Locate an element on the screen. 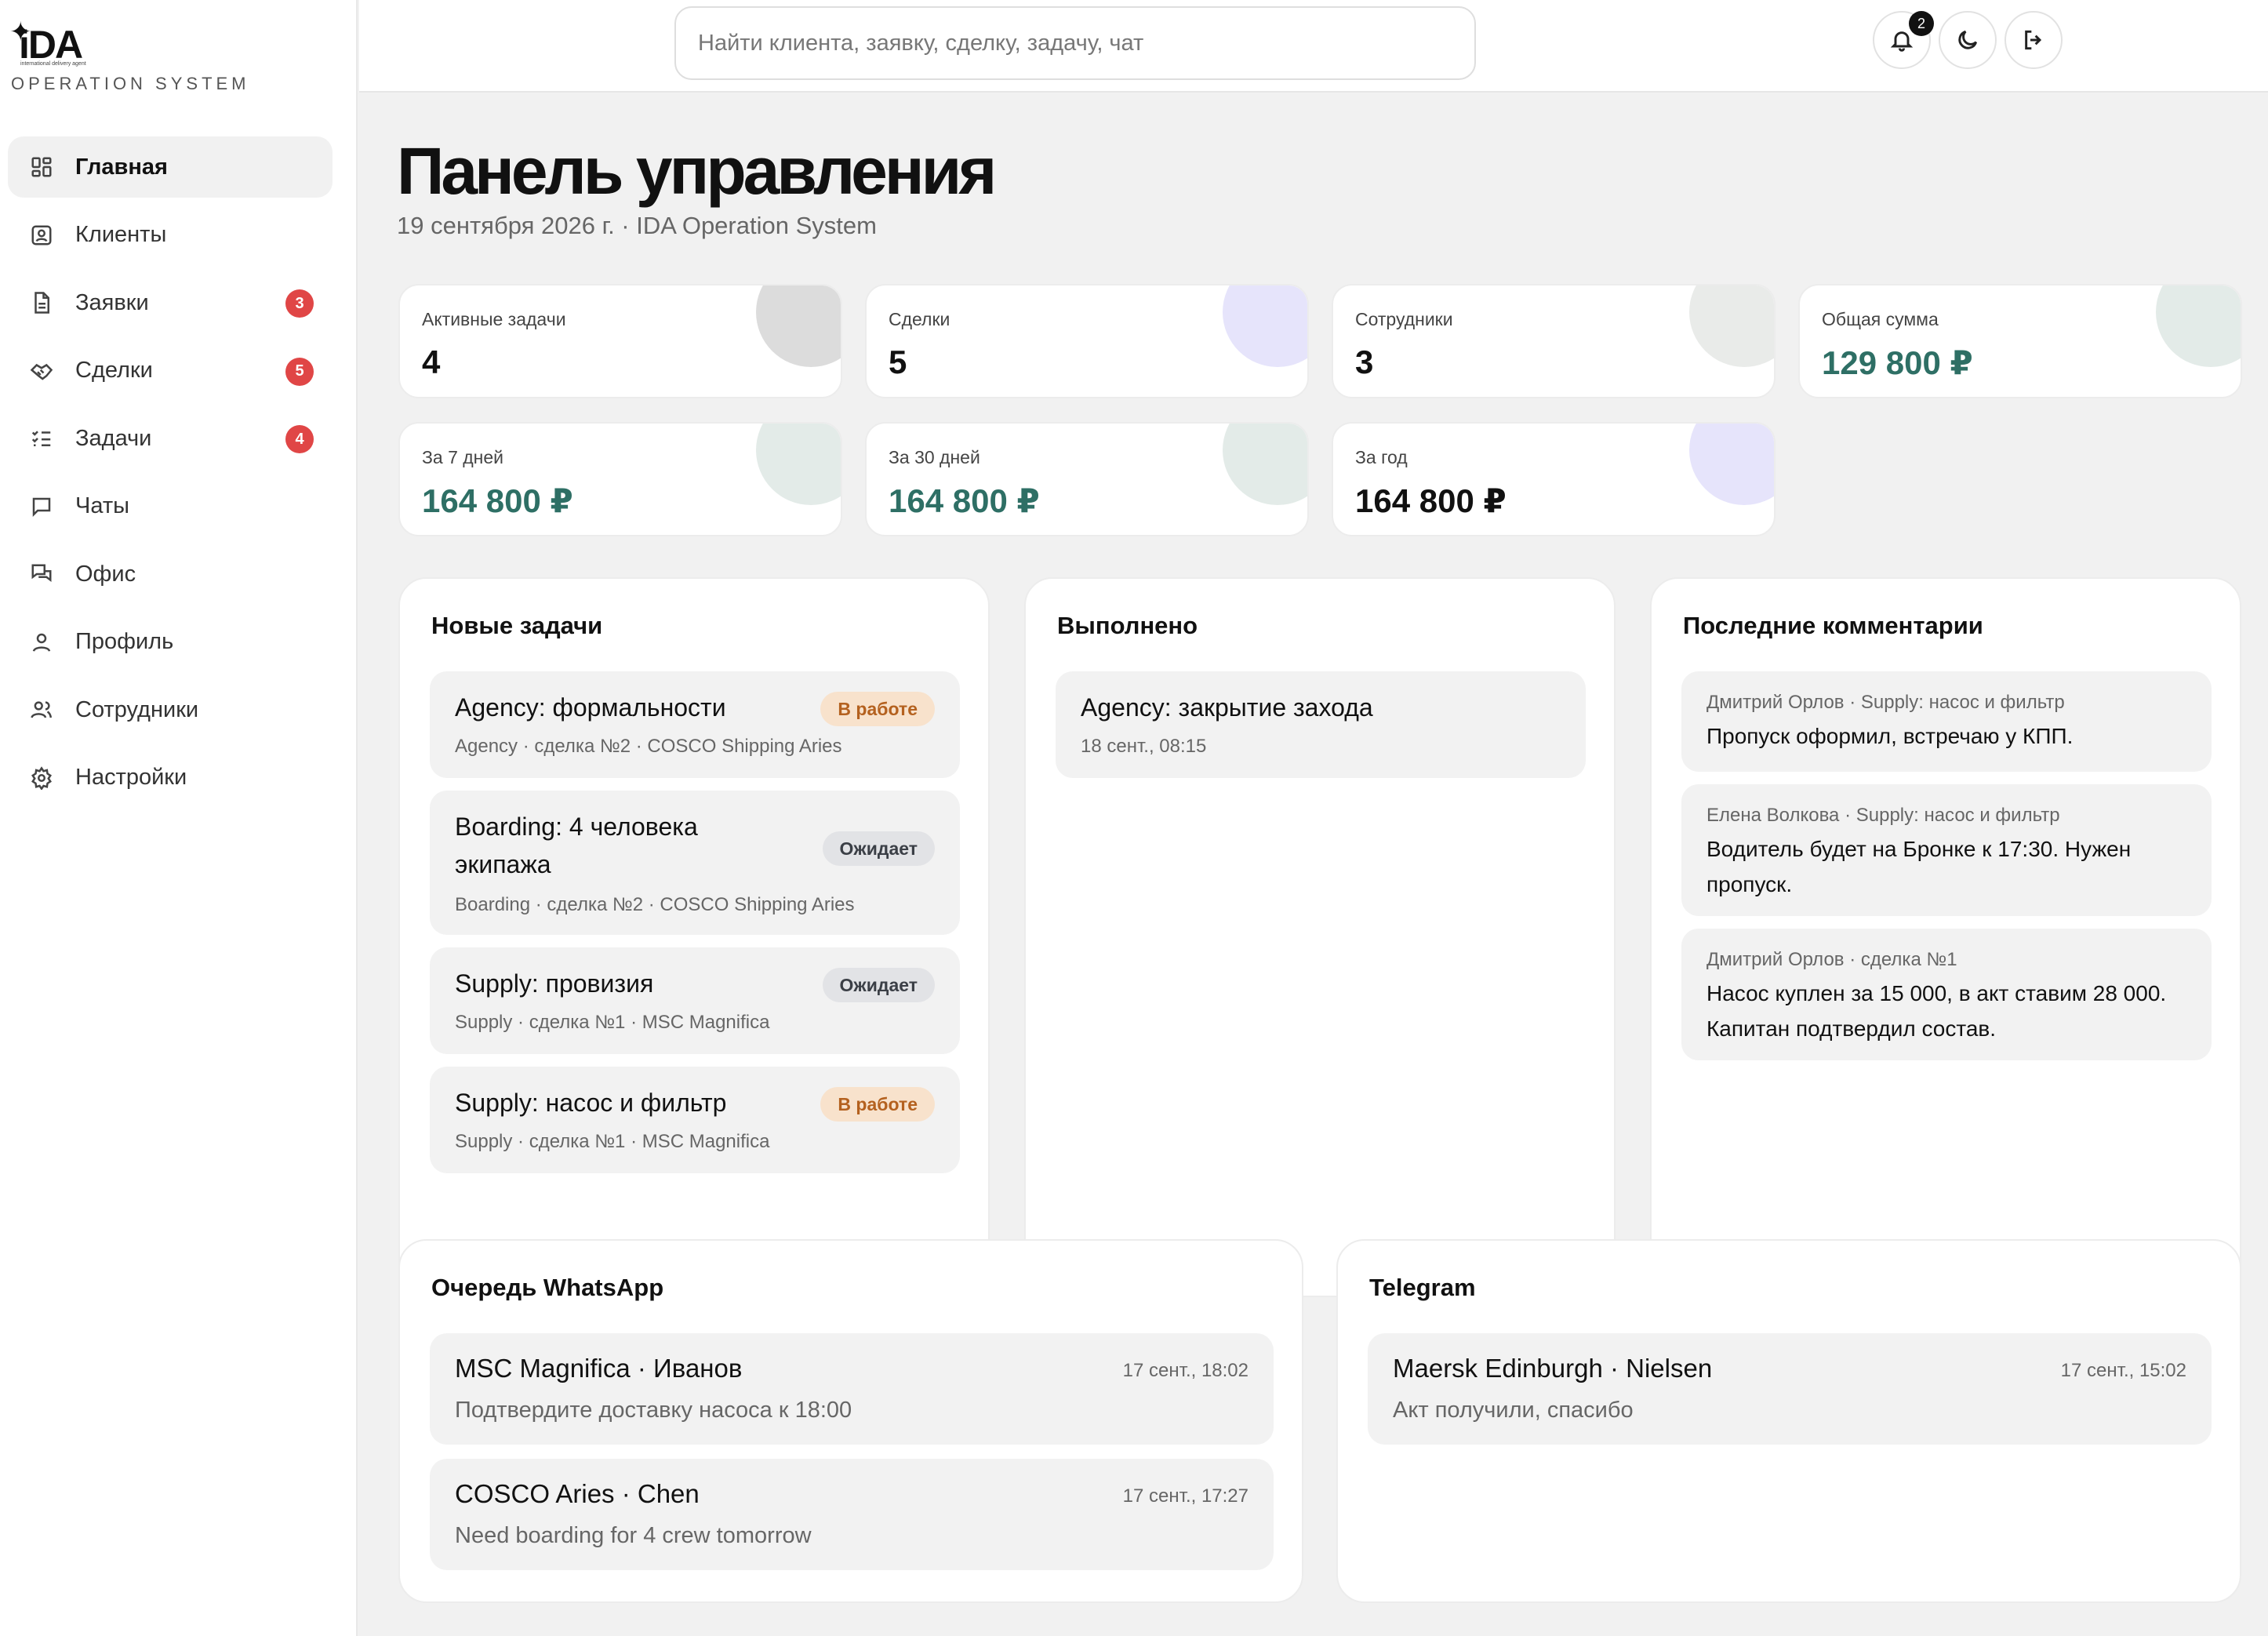  stat-label: За 7 дней is located at coordinates (463, 457).